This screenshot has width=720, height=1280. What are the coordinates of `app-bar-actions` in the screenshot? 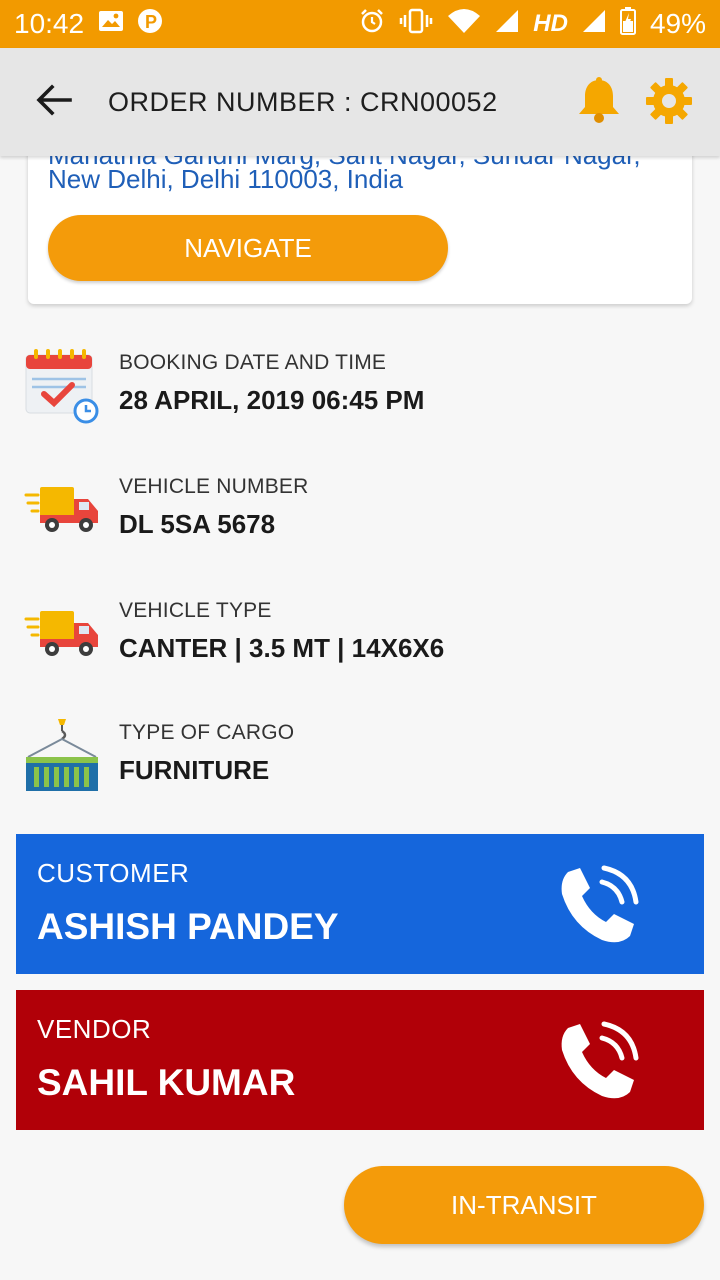 It's located at (634, 101).